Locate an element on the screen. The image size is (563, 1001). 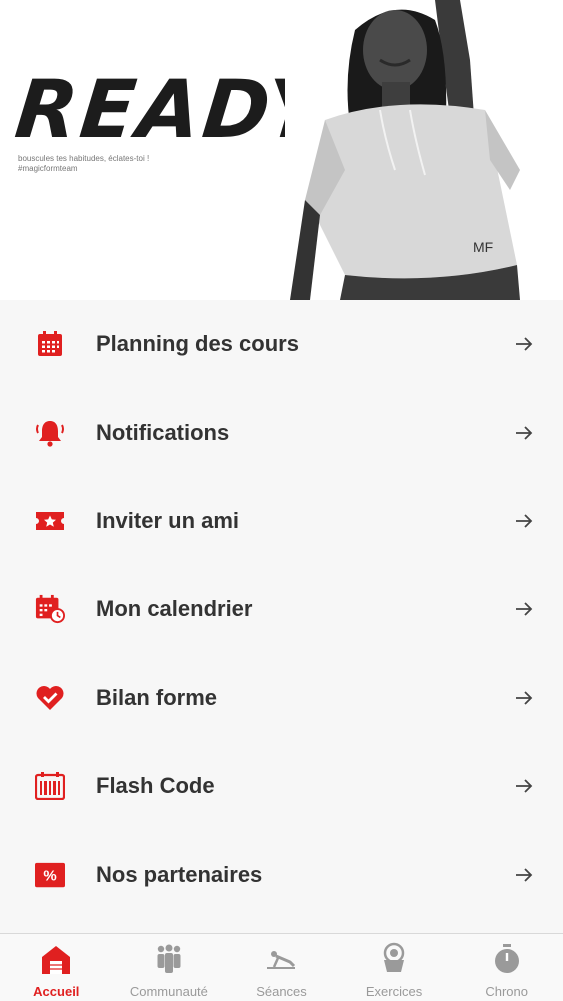
tab-label: Communauté is located at coordinates (168, 991).